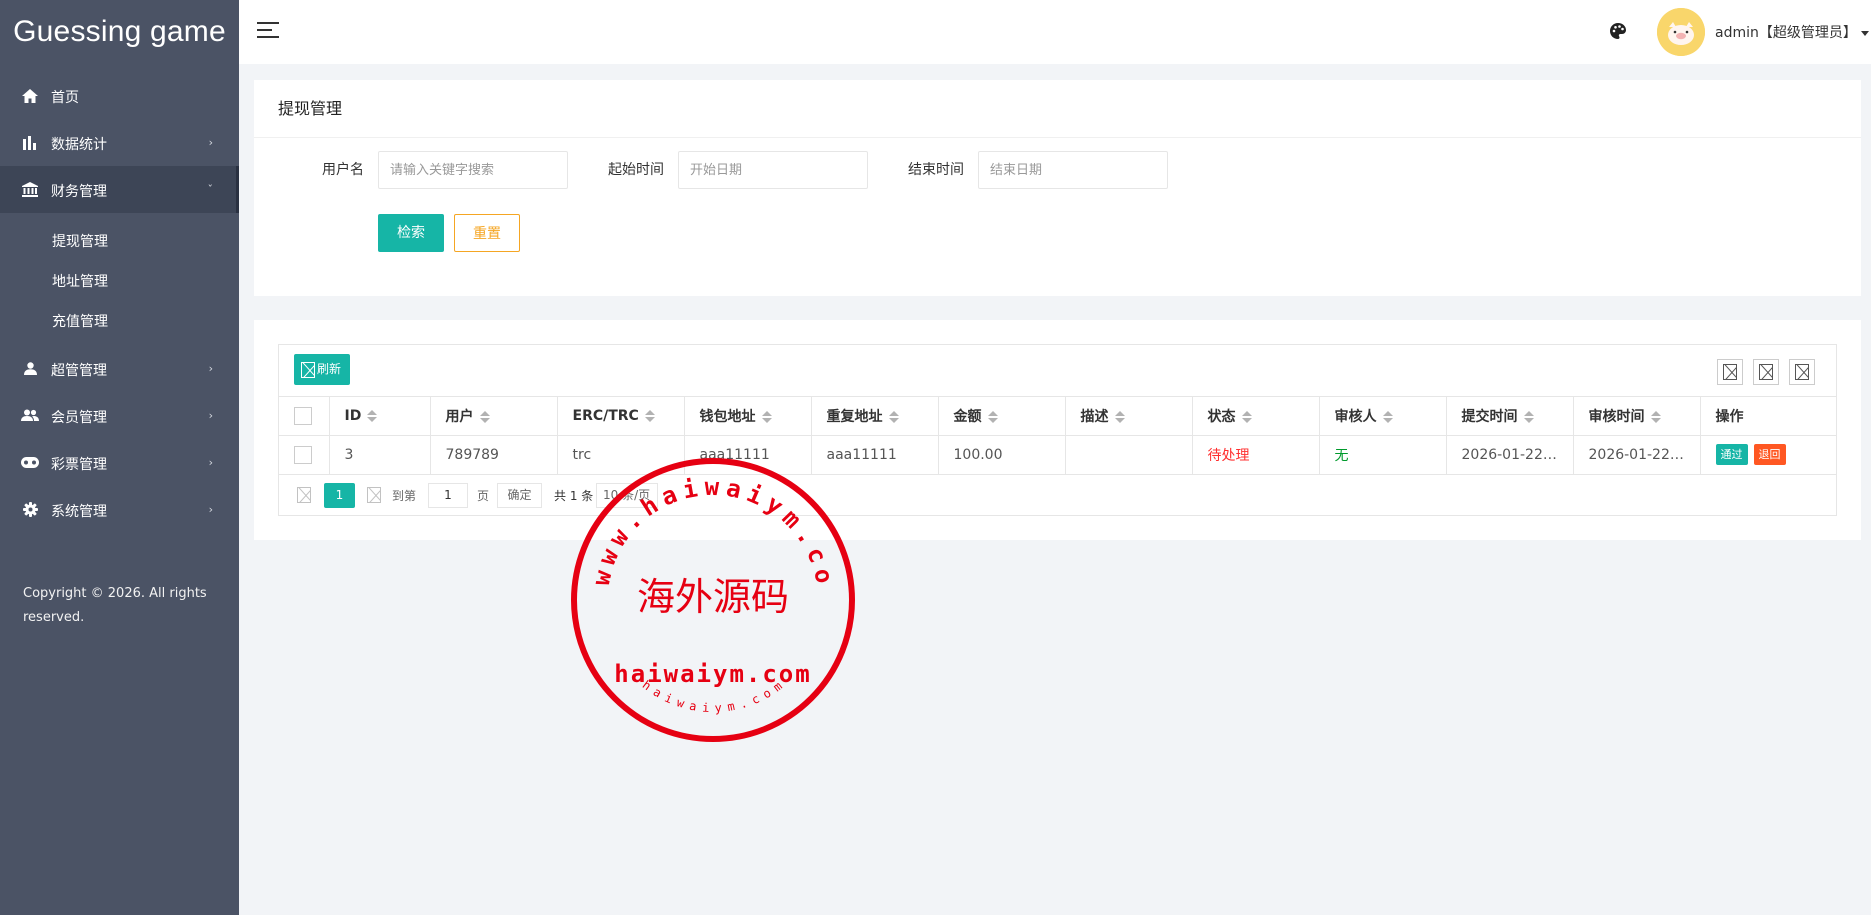 The height and width of the screenshot is (915, 1871). What do you see at coordinates (1073, 170) in the screenshot?
I see `end-date-input` at bounding box center [1073, 170].